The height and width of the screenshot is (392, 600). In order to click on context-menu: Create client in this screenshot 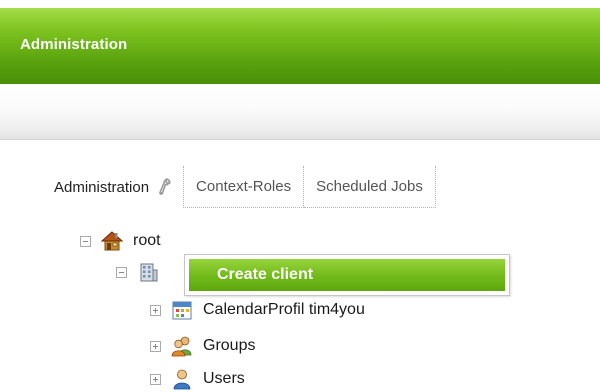, I will do `click(347, 275)`.